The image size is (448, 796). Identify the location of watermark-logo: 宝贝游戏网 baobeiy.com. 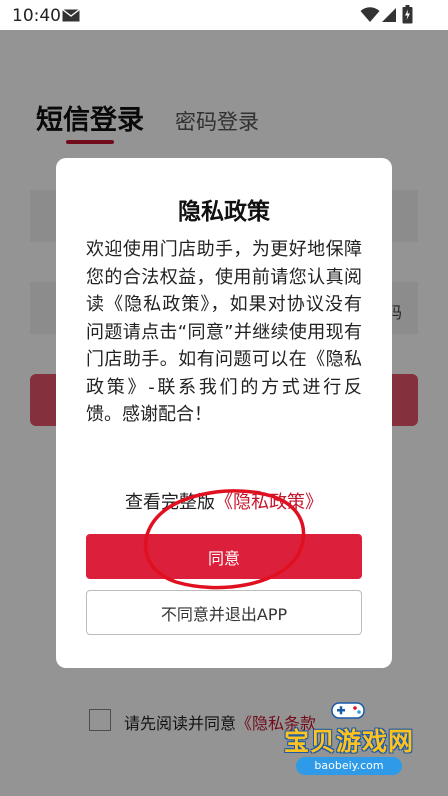
(349, 742).